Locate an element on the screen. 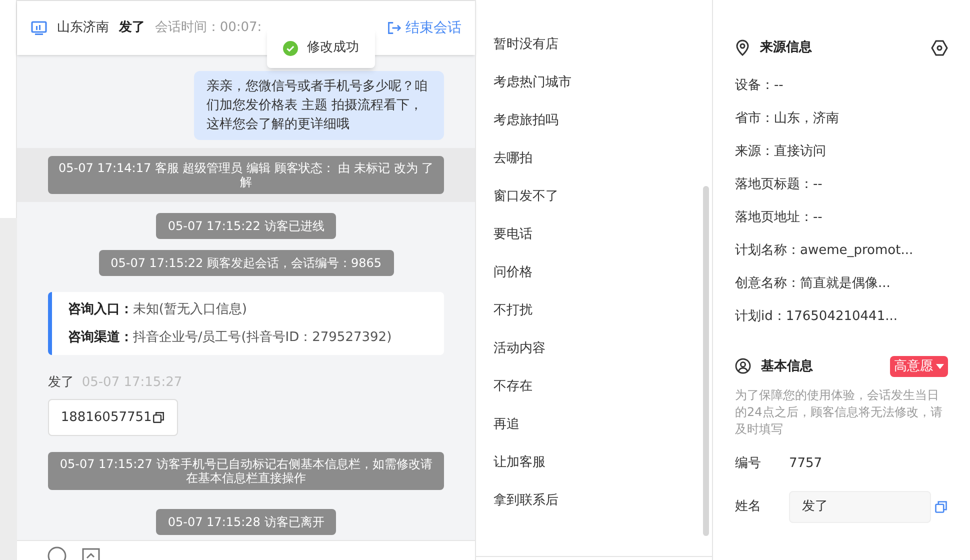 The image size is (970, 560). system-message: 05-07 17:14:17 客服 超级管理员 编辑 顾客状态： 由 未标记 改为 了解 is located at coordinates (246, 175).